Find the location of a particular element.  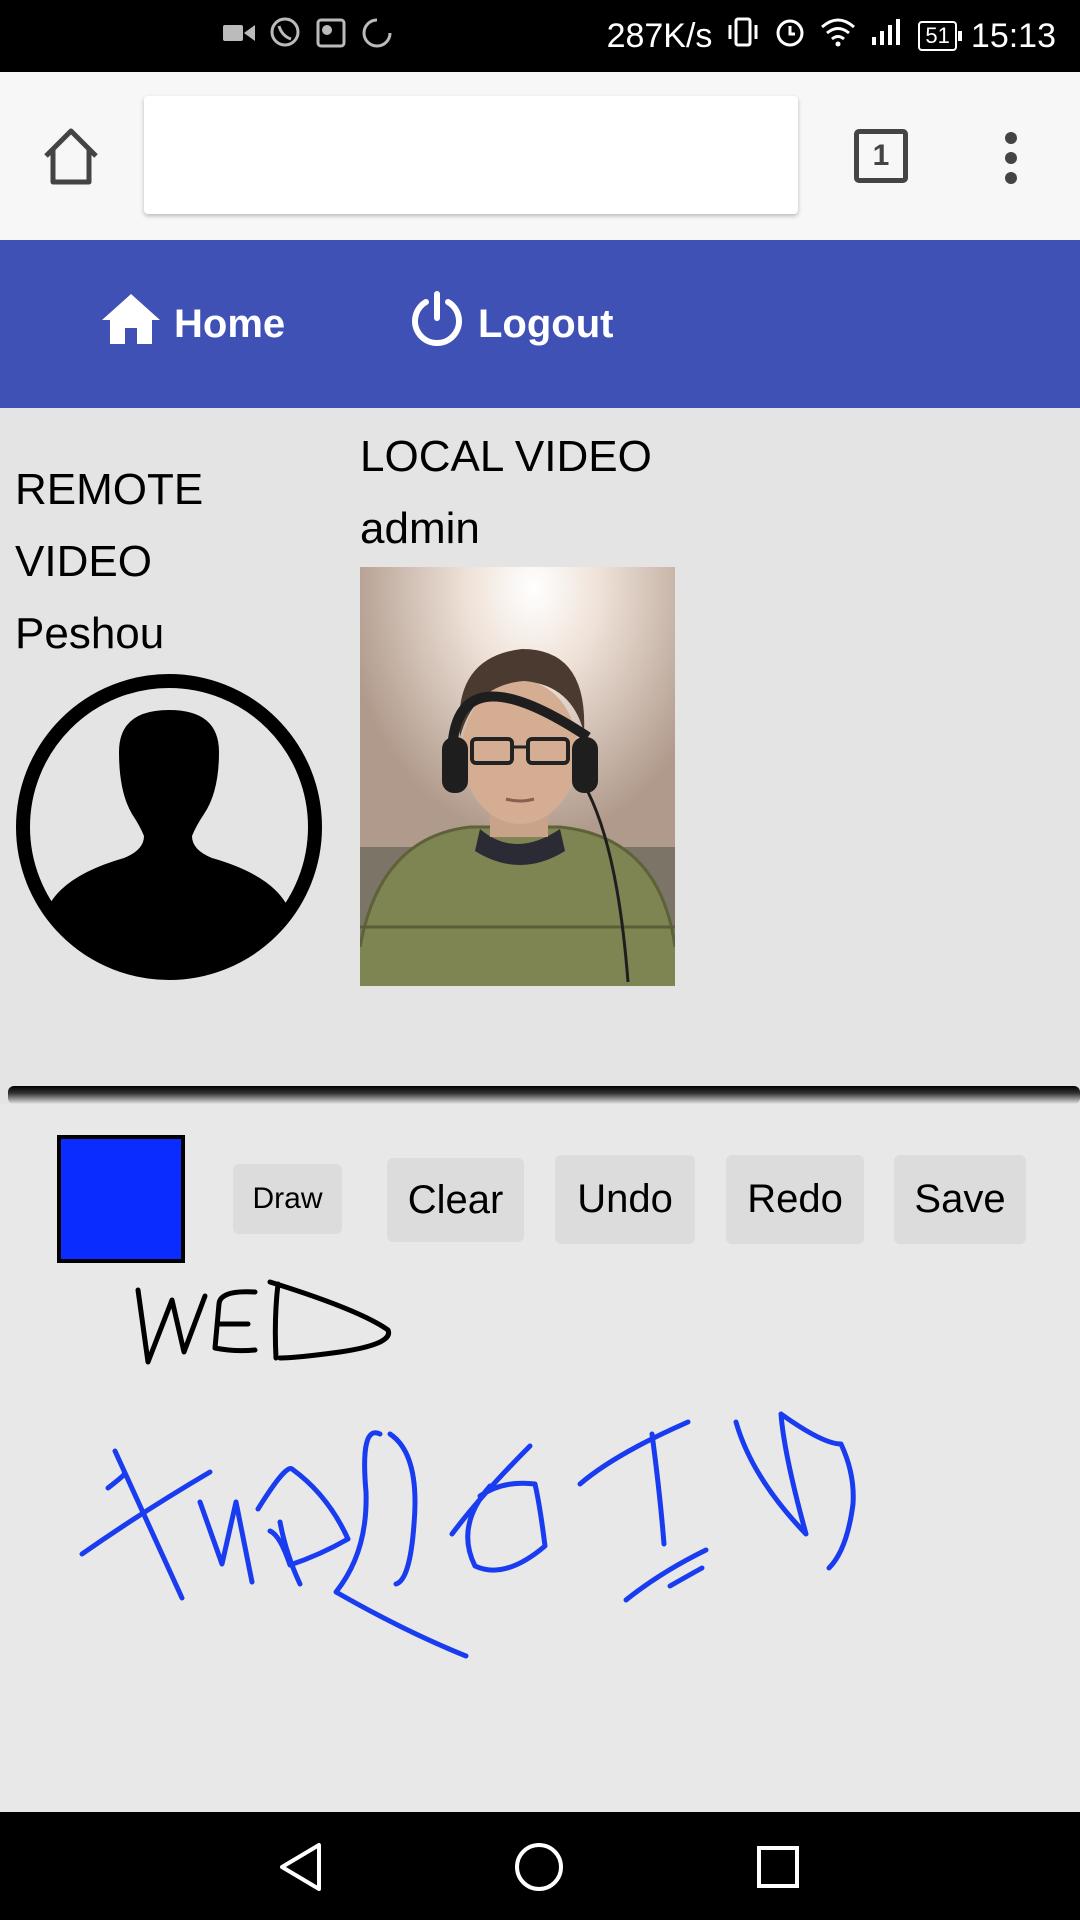

alarm-icon is located at coordinates (790, 36).